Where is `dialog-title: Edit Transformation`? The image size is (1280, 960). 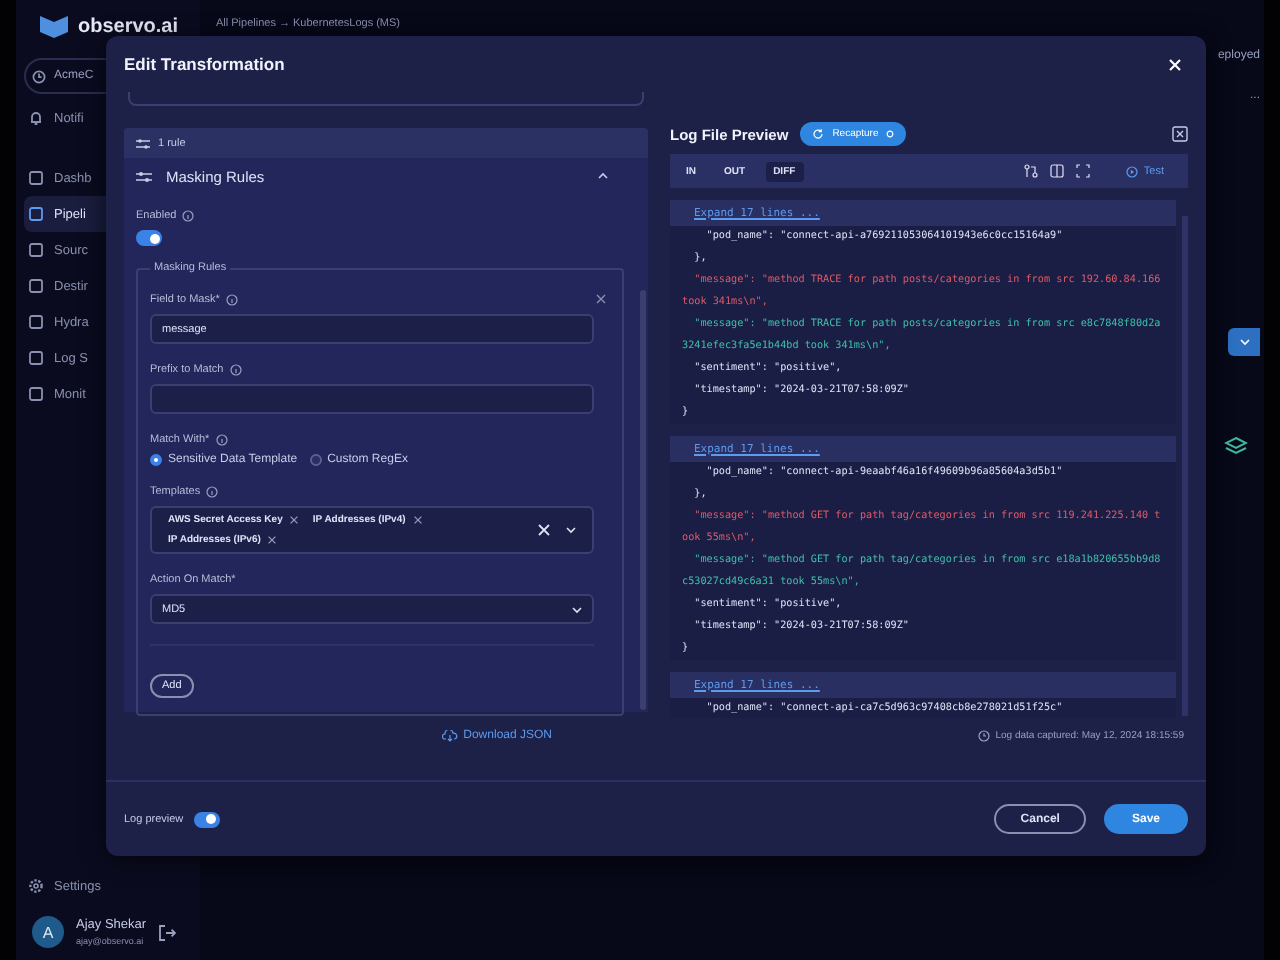 dialog-title: Edit Transformation is located at coordinates (204, 64).